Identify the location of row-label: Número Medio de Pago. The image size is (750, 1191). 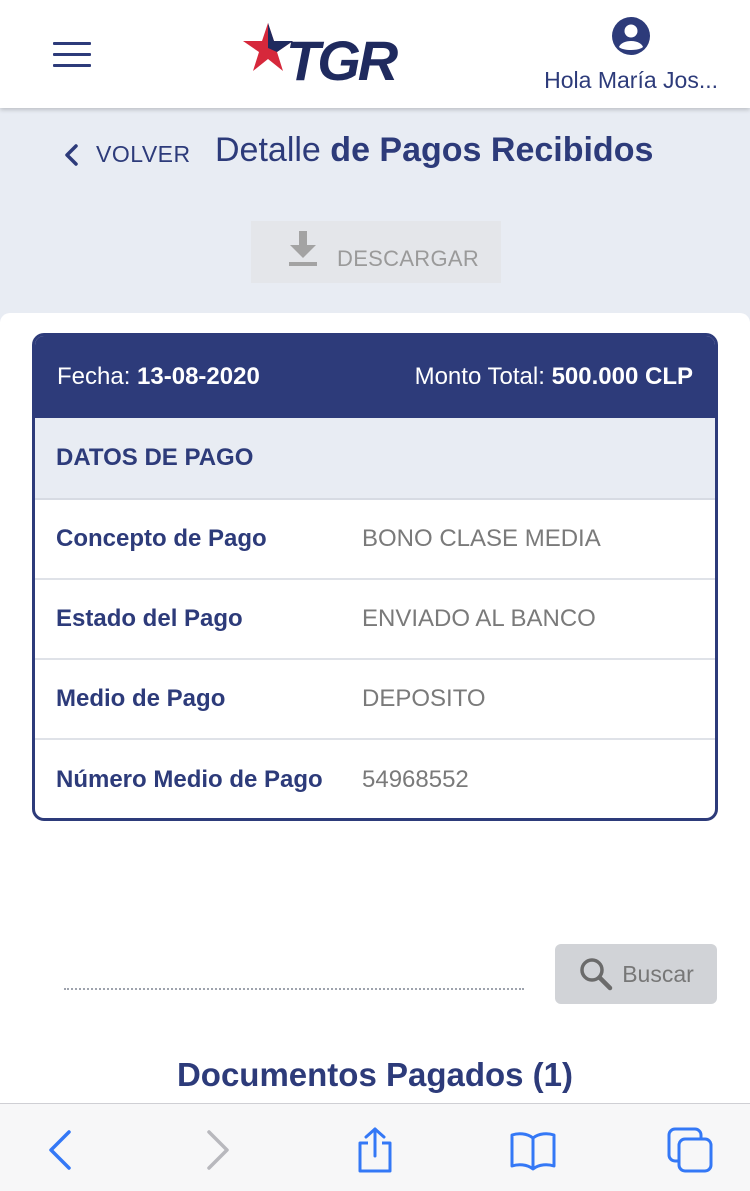
(189, 779).